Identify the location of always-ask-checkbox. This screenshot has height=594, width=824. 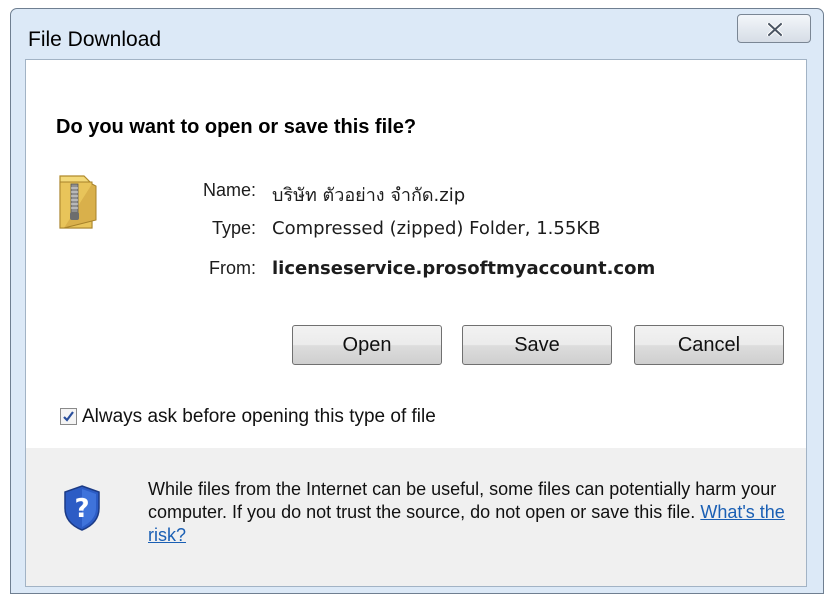
(68, 416).